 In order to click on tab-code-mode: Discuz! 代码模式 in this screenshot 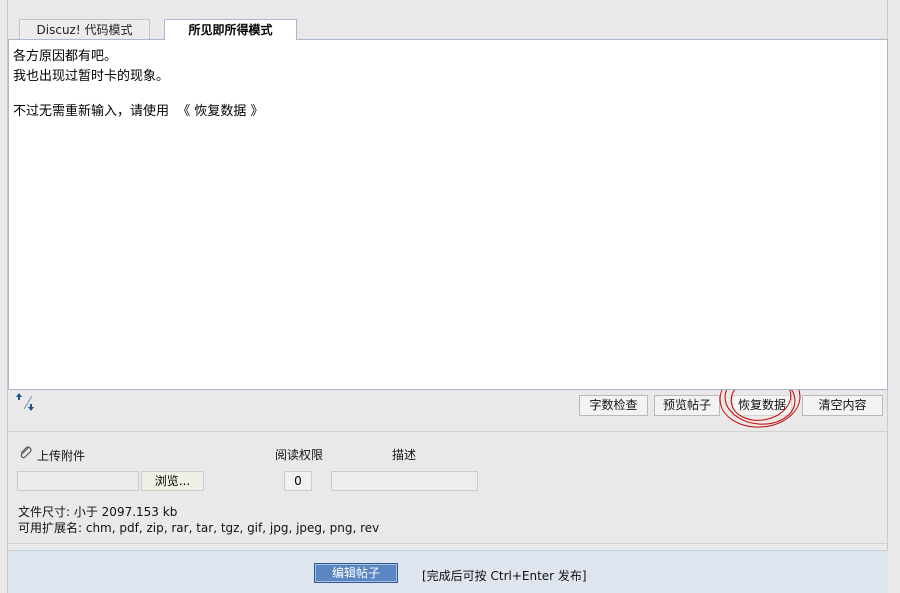, I will do `click(84, 29)`.